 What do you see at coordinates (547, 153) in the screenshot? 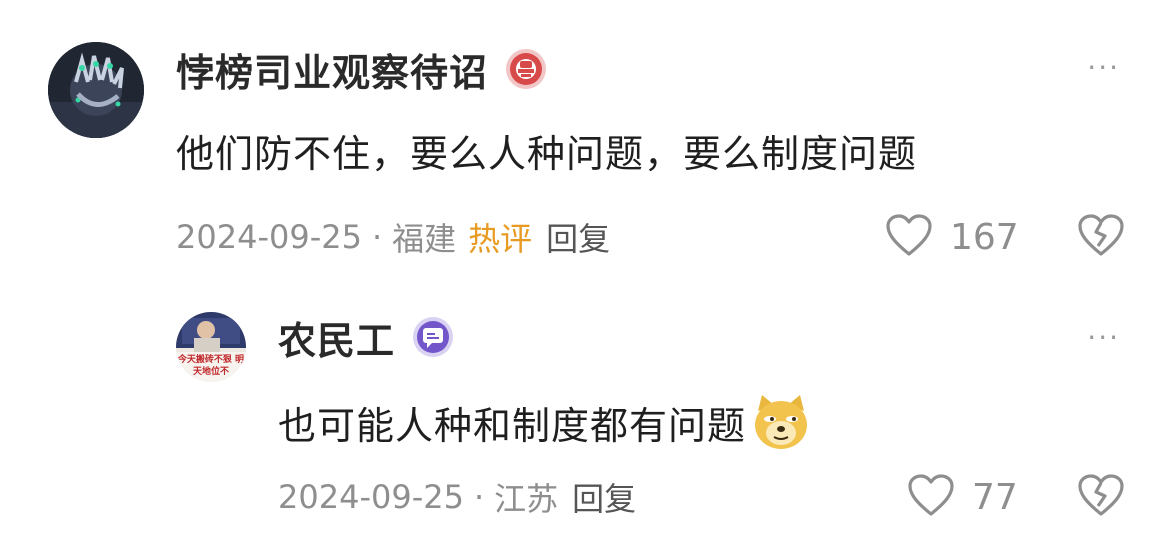
I see `comment-text: 他们防不住，要么人种问题，要么制度问题` at bounding box center [547, 153].